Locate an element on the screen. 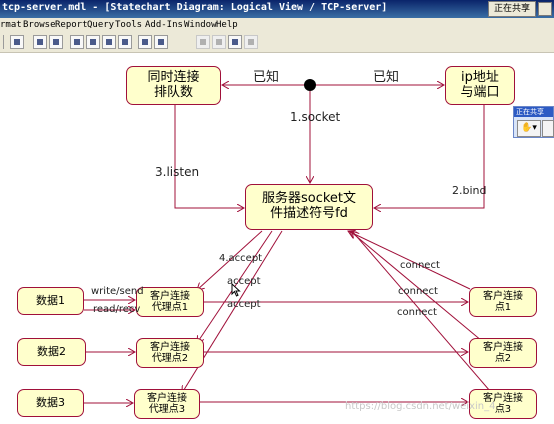  label-accept-b: accept is located at coordinates (244, 304).